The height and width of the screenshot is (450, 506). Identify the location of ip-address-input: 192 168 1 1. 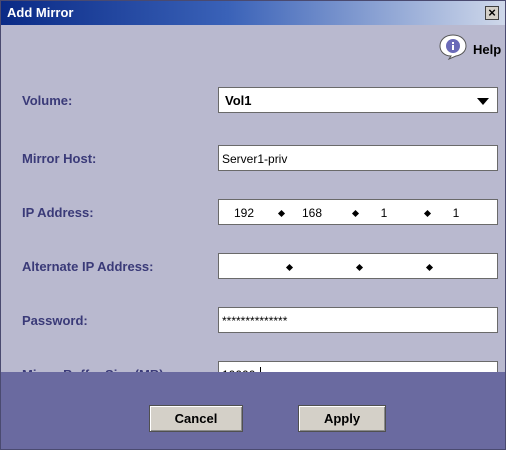
(358, 212).